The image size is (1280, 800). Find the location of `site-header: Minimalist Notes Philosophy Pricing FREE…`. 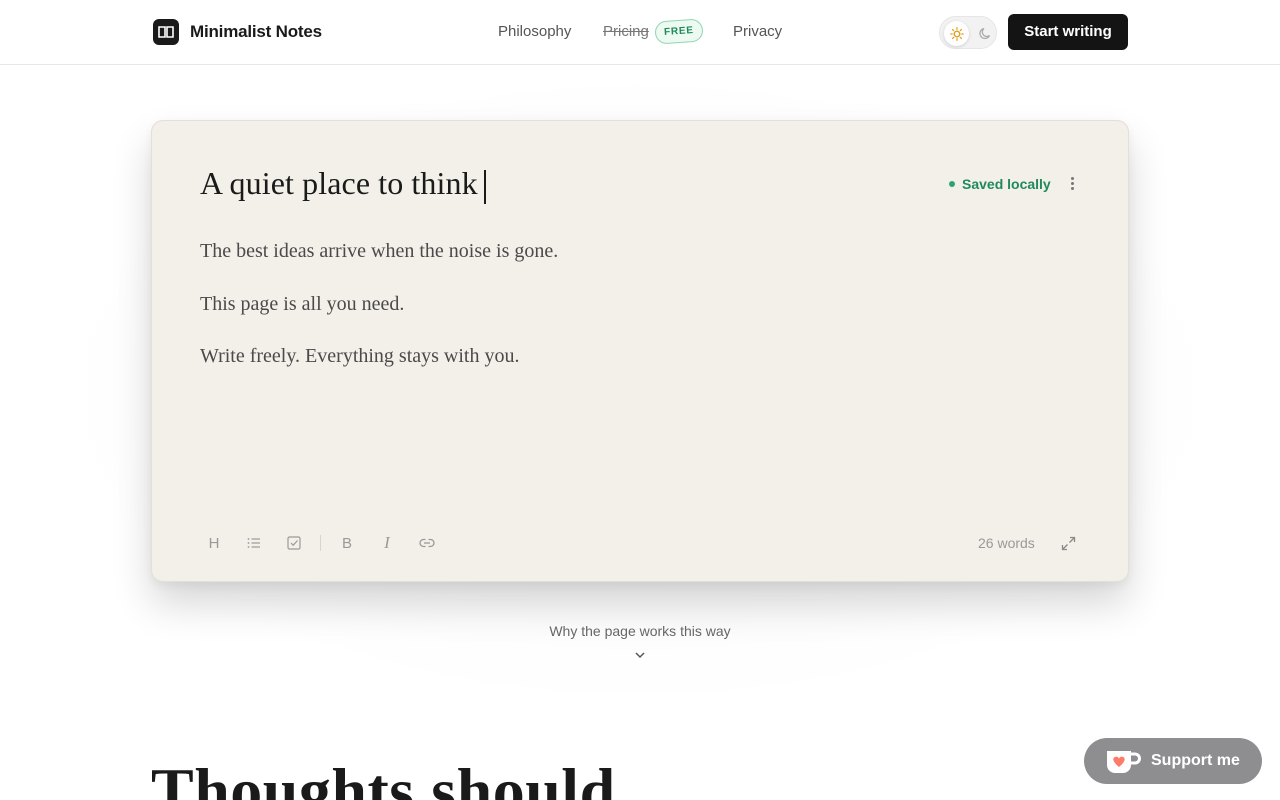

site-header: Minimalist Notes Philosophy Pricing FREE… is located at coordinates (640, 32).